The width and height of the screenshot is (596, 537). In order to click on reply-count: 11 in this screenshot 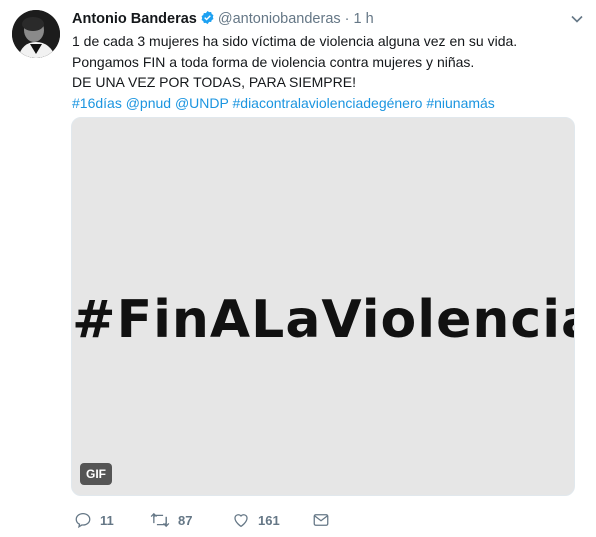, I will do `click(107, 520)`.